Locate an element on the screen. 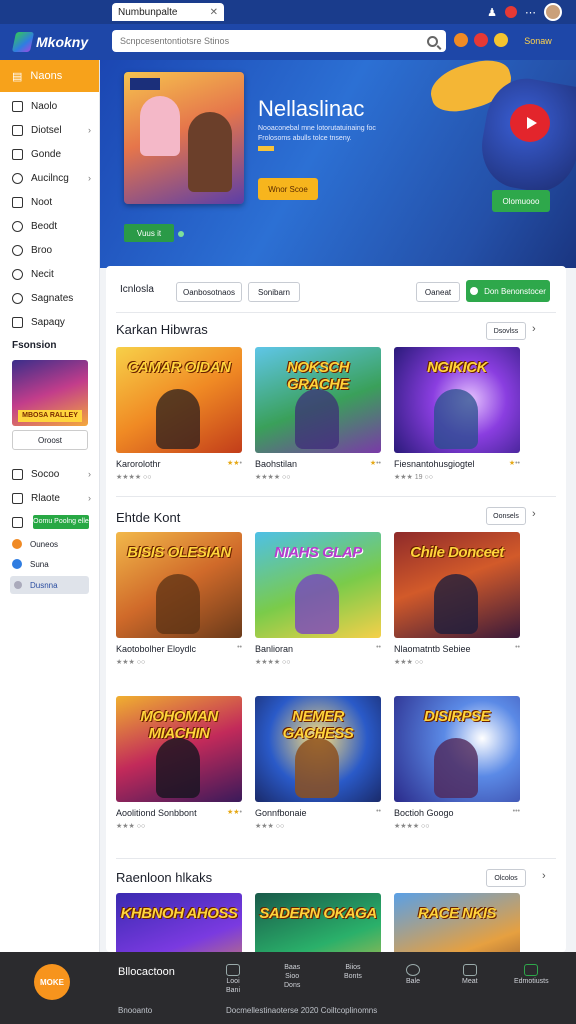 This screenshot has width=576, height=1024. sidebar-item-label: Diotsel is located at coordinates (46, 130).